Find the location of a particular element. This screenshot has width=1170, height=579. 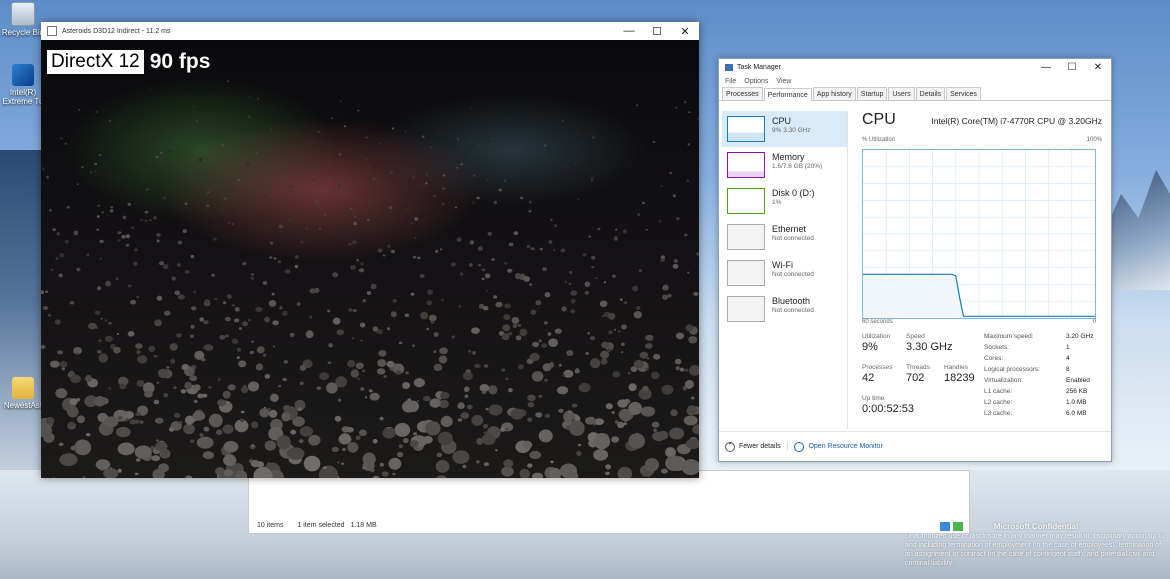

tm-titlebar: Task Manager — ☐ ✕ is located at coordinates (915, 67).